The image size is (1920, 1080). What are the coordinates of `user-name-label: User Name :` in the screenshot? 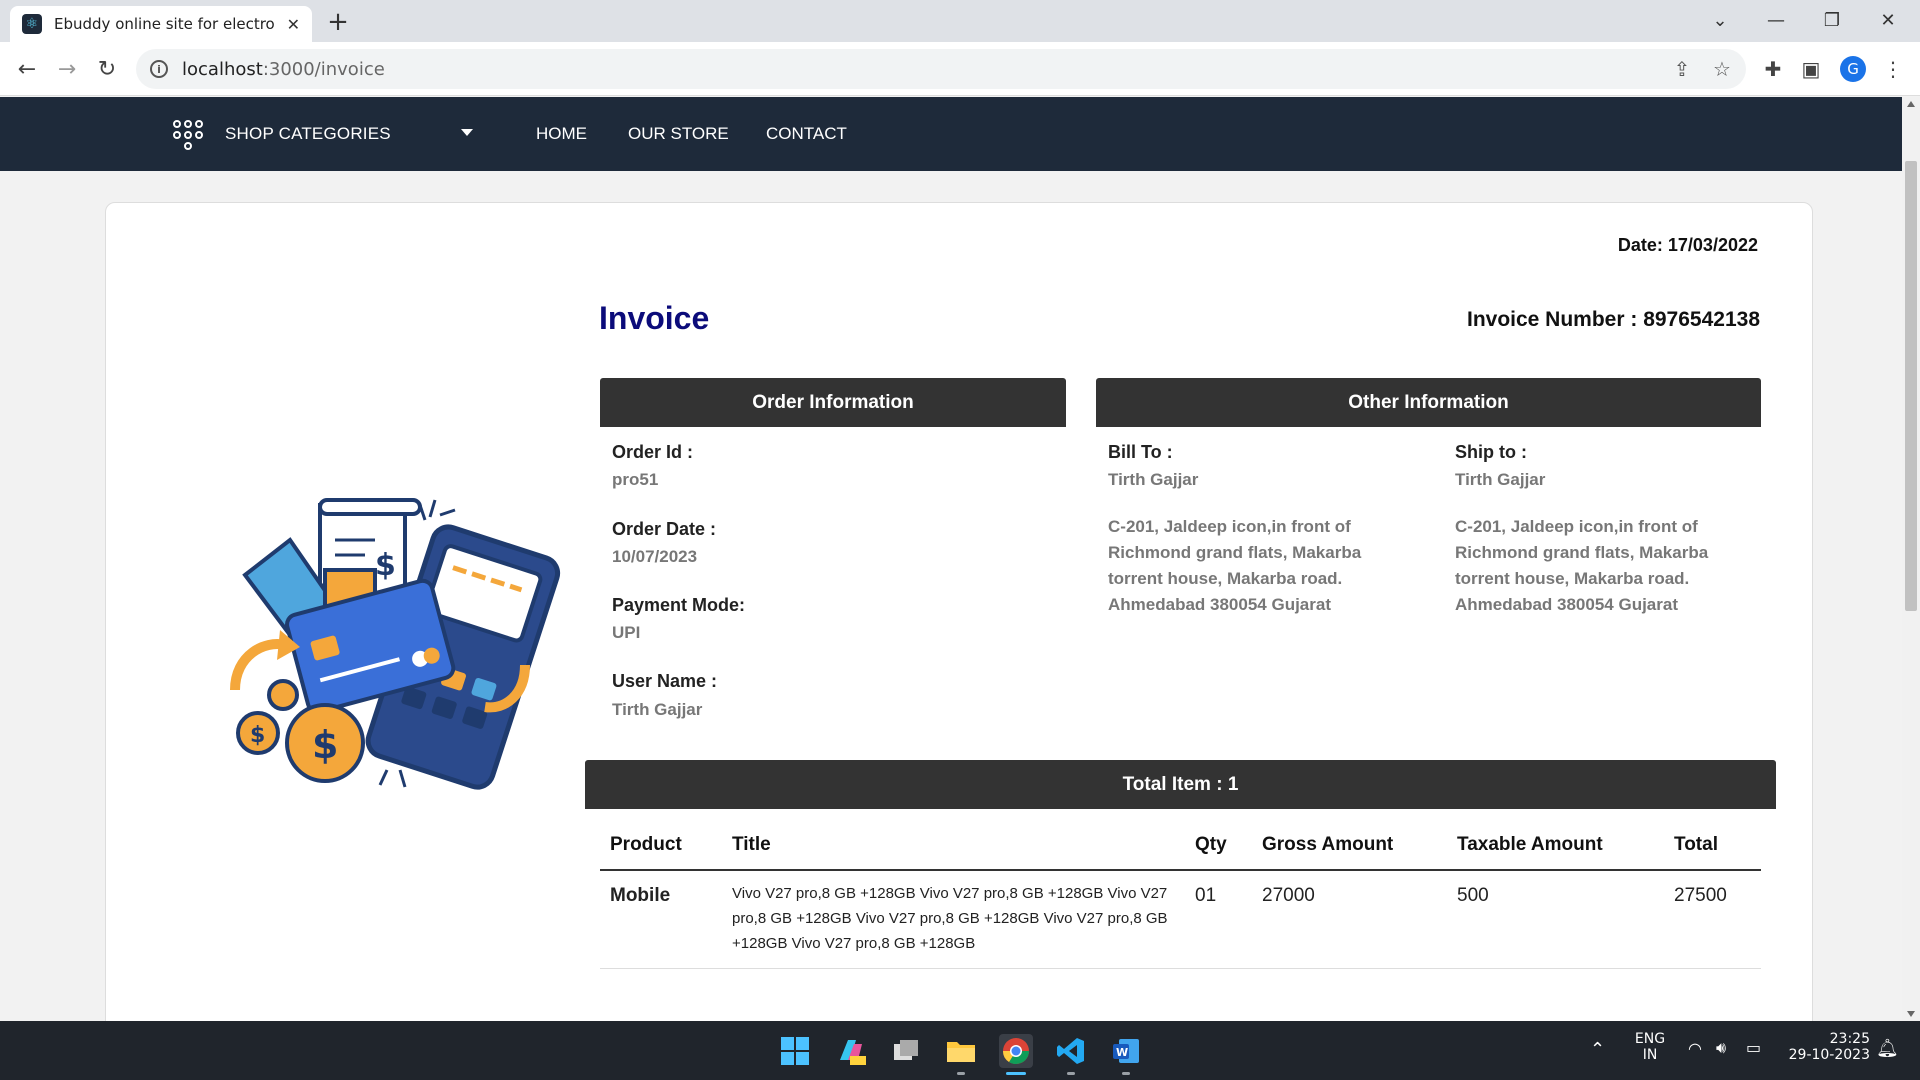 It's located at (665, 681).